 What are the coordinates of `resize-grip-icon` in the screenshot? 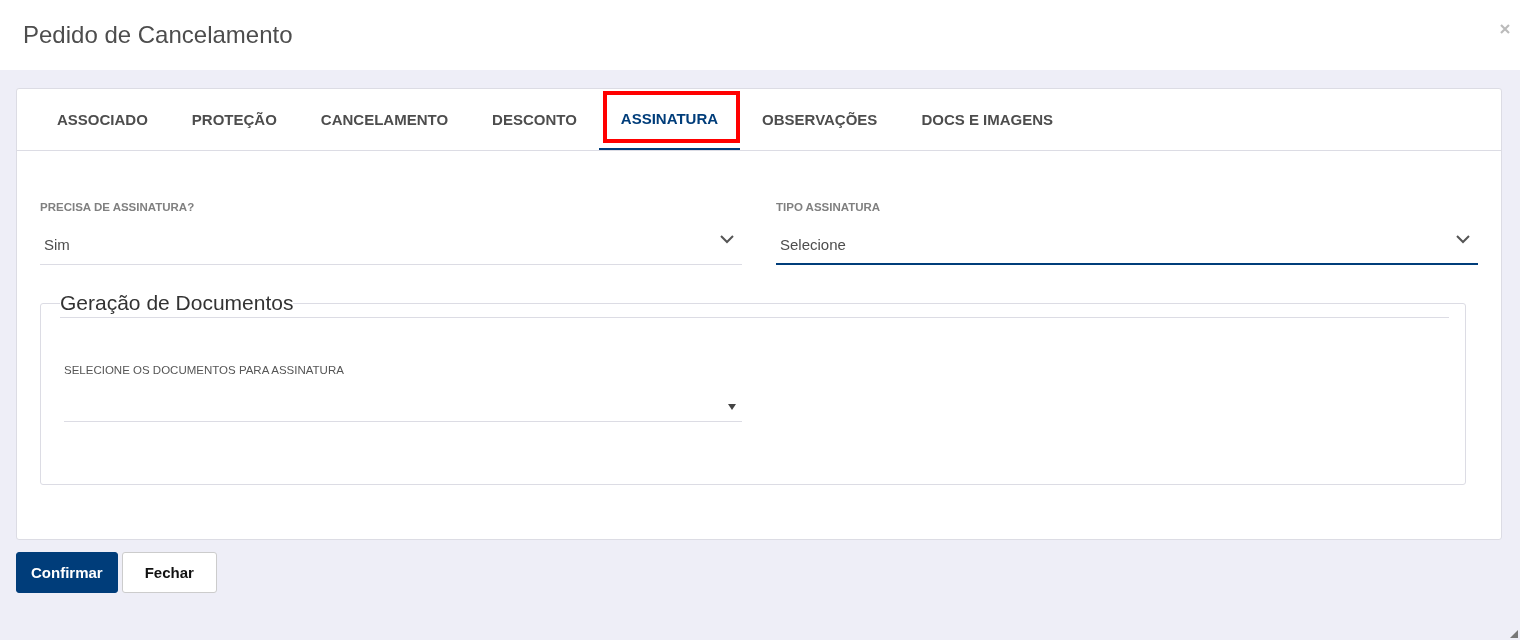 It's located at (1514, 634).